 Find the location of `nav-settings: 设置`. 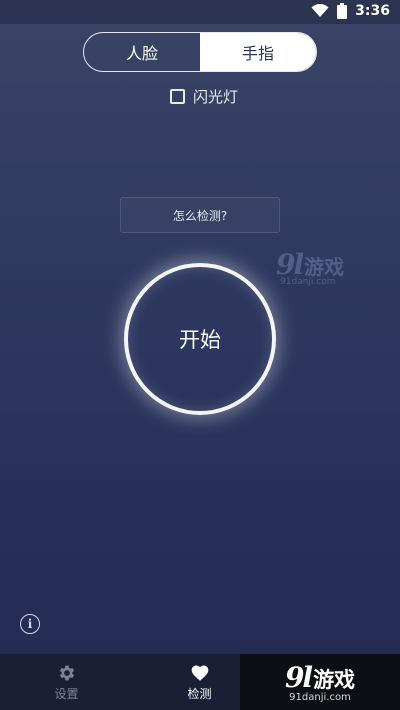

nav-settings: 设置 is located at coordinates (66, 682).